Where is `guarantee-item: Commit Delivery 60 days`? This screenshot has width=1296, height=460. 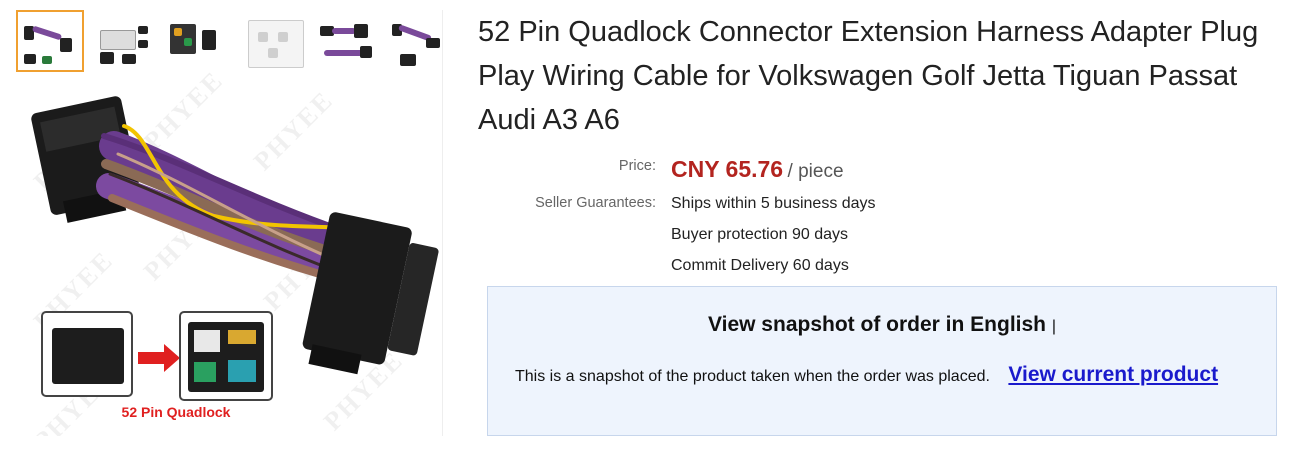
guarantee-item: Commit Delivery 60 days is located at coordinates (760, 265).